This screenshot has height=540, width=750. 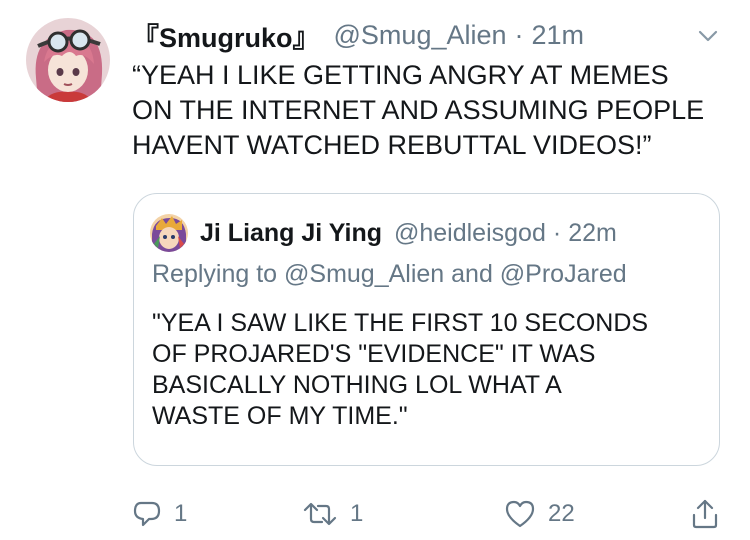 I want to click on reply-icon, so click(x=147, y=514).